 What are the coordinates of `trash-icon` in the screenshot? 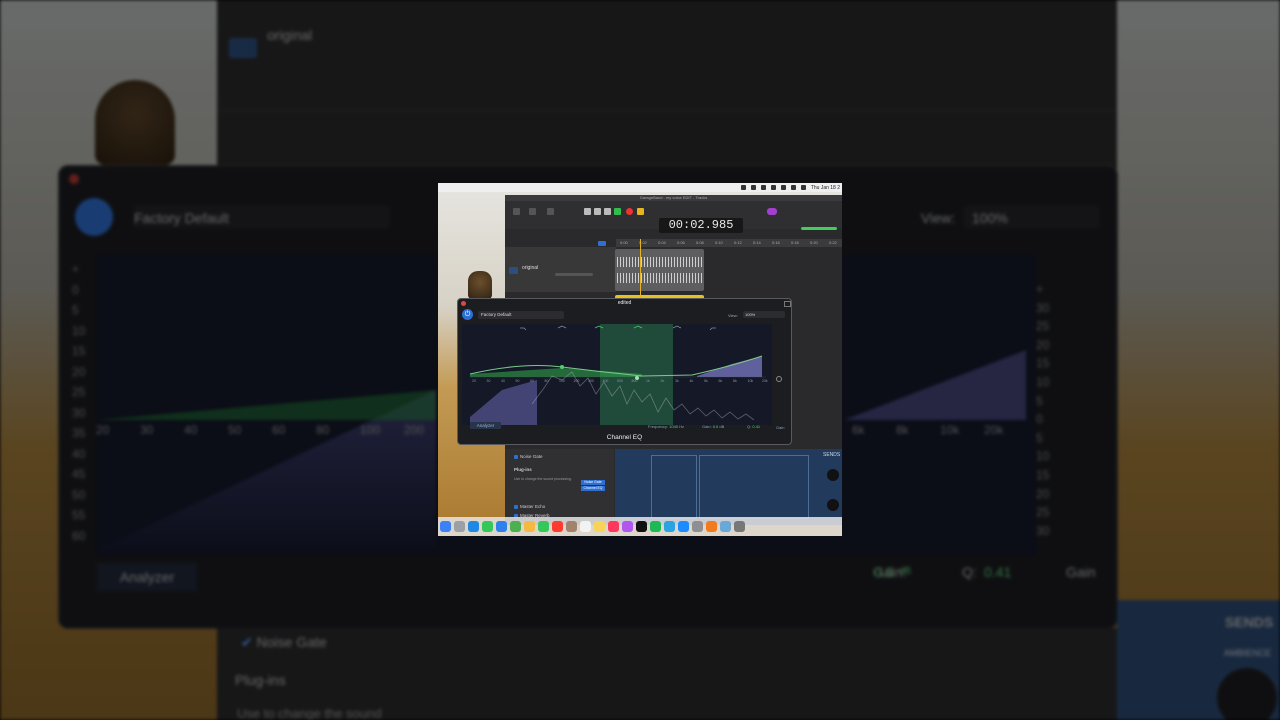 It's located at (739, 526).